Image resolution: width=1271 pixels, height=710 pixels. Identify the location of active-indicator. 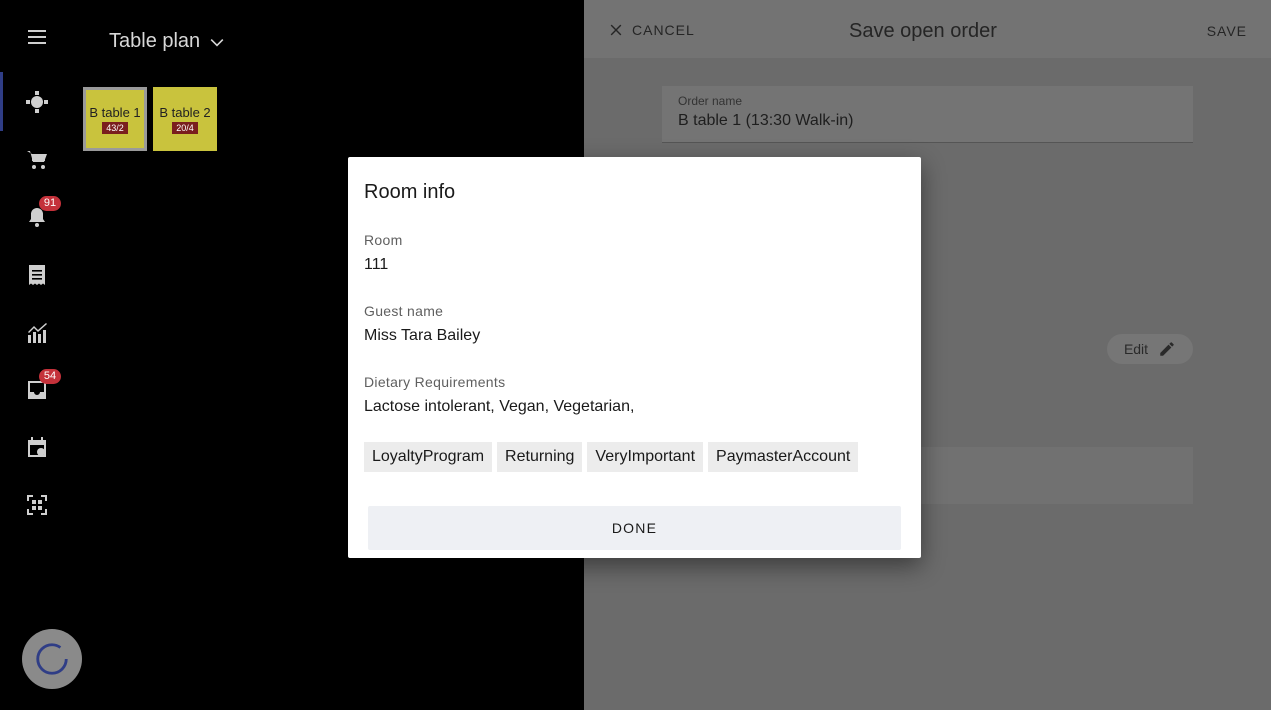
(1, 101).